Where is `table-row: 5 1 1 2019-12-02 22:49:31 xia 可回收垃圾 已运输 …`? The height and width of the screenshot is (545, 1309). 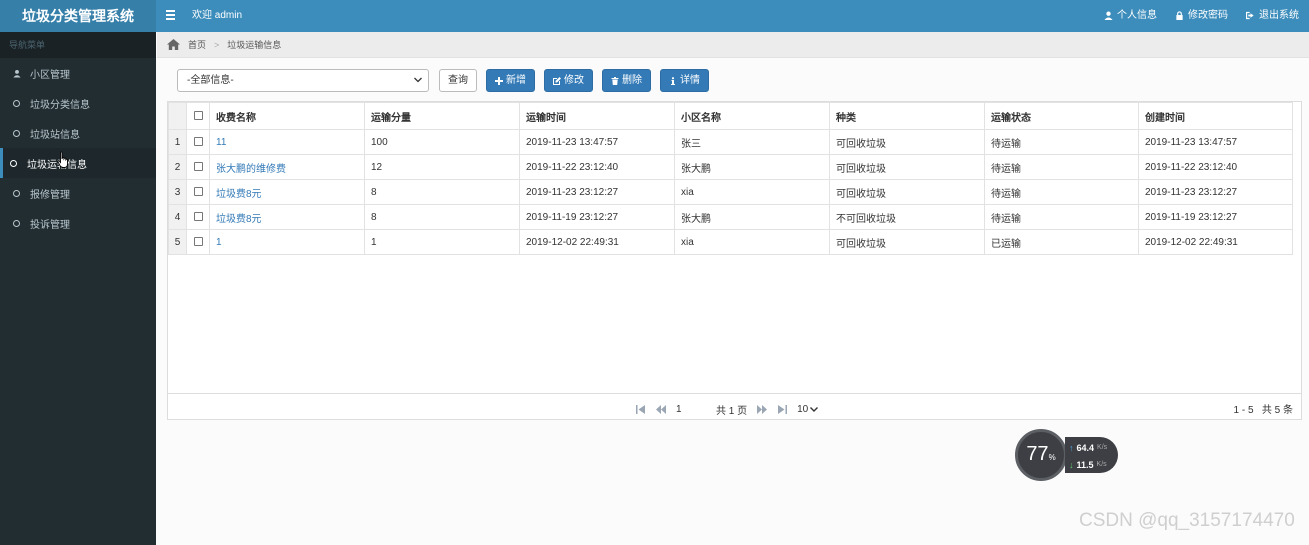 table-row: 5 1 1 2019-12-02 22:49:31 xia 可回收垃圾 已运输 … is located at coordinates (730, 242).